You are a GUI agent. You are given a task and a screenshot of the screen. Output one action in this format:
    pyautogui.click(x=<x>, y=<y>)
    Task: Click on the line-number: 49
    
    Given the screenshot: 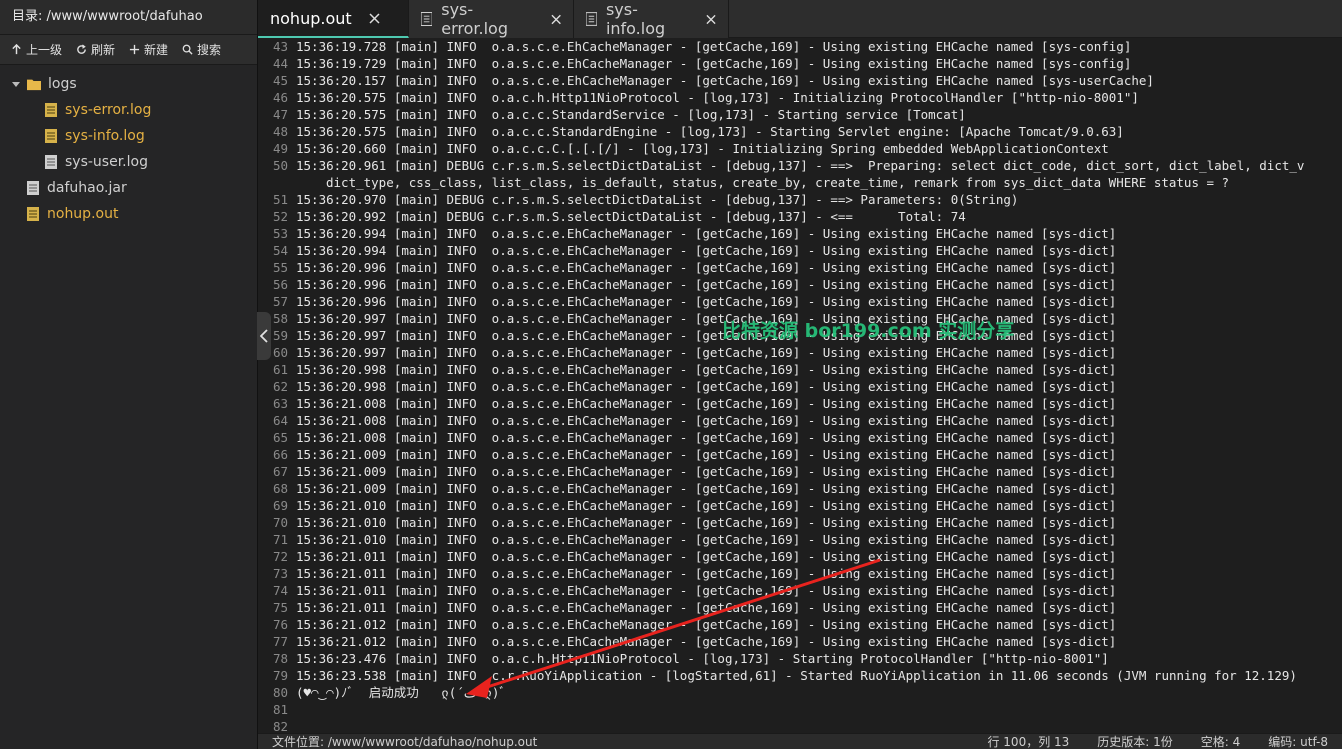 What is the action you would take?
    pyautogui.click(x=280, y=148)
    